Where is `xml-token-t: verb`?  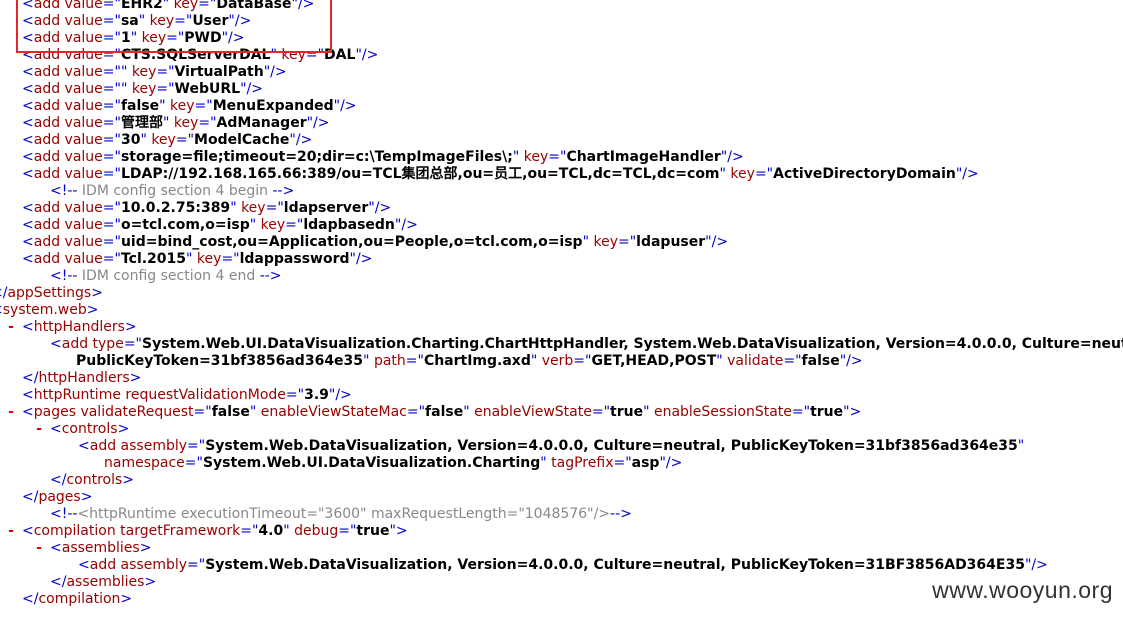
xml-token-t: verb is located at coordinates (557, 361).